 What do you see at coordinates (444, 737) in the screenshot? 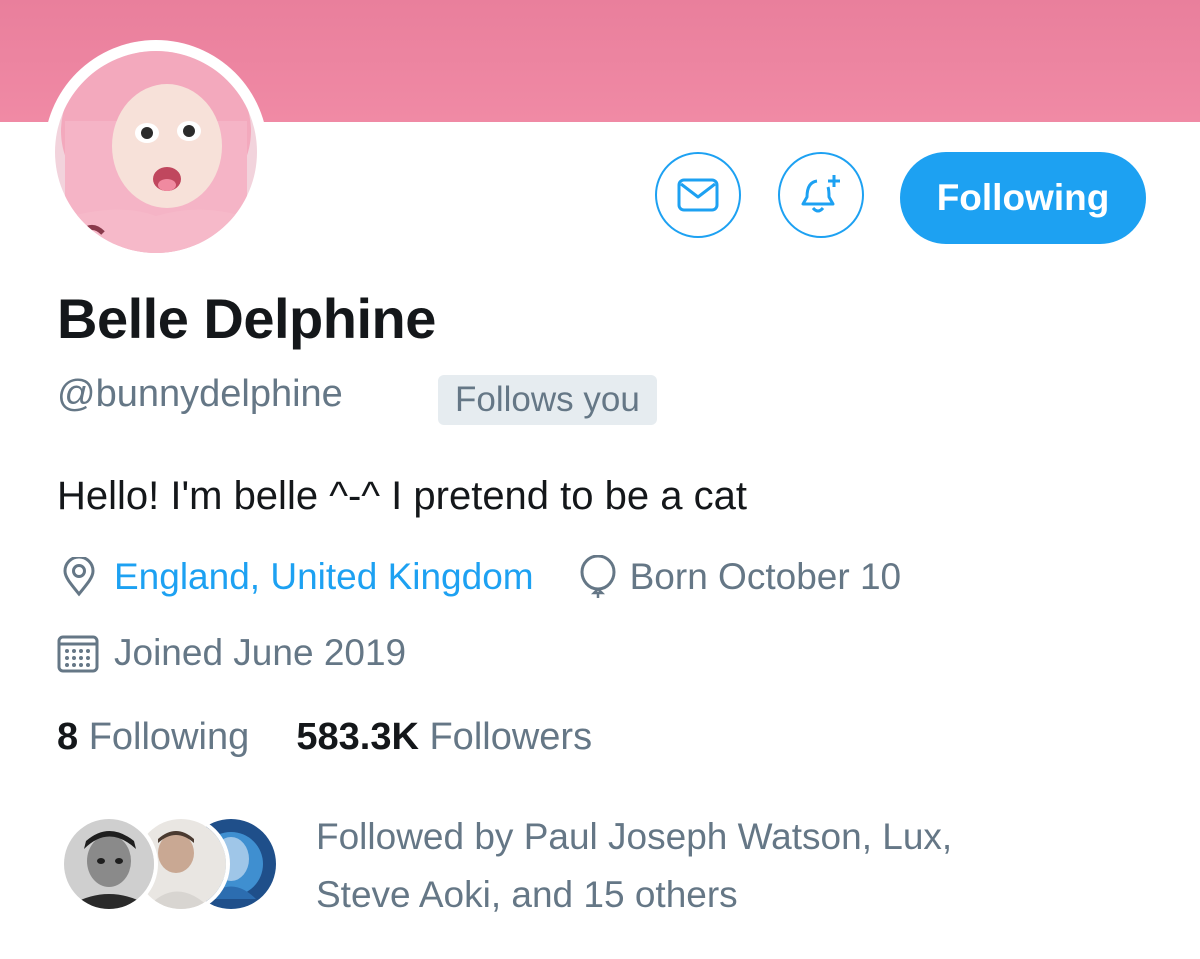
I see `followers-stat: 583.3K Followers` at bounding box center [444, 737].